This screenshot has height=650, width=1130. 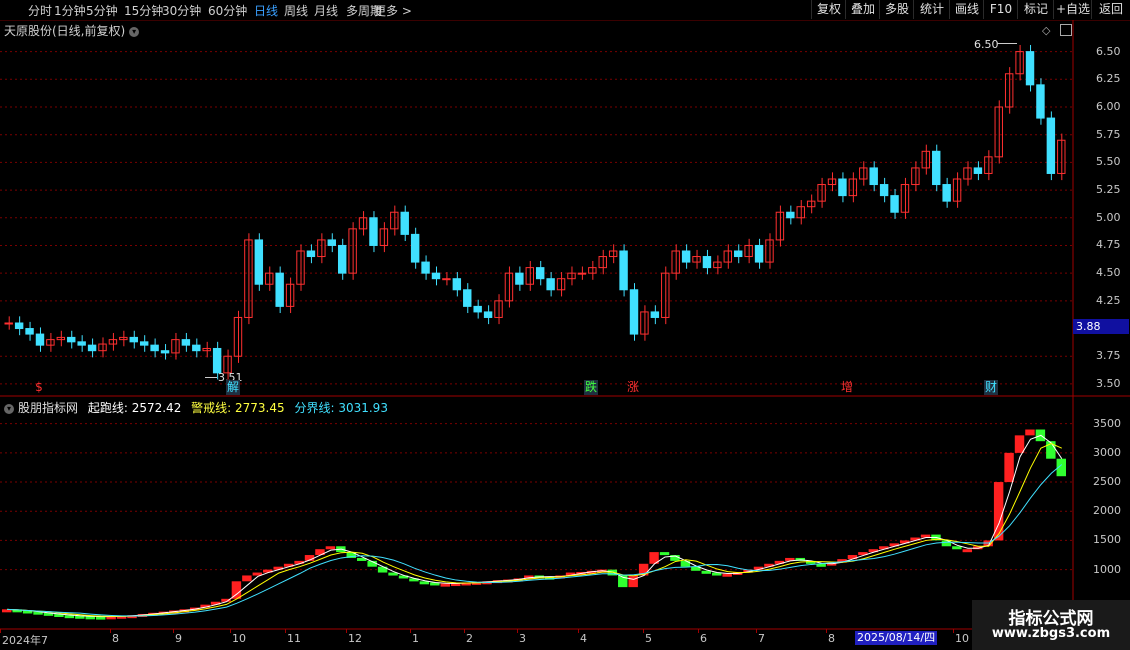 What do you see at coordinates (703, 638) in the screenshot?
I see `date-tick: 6` at bounding box center [703, 638].